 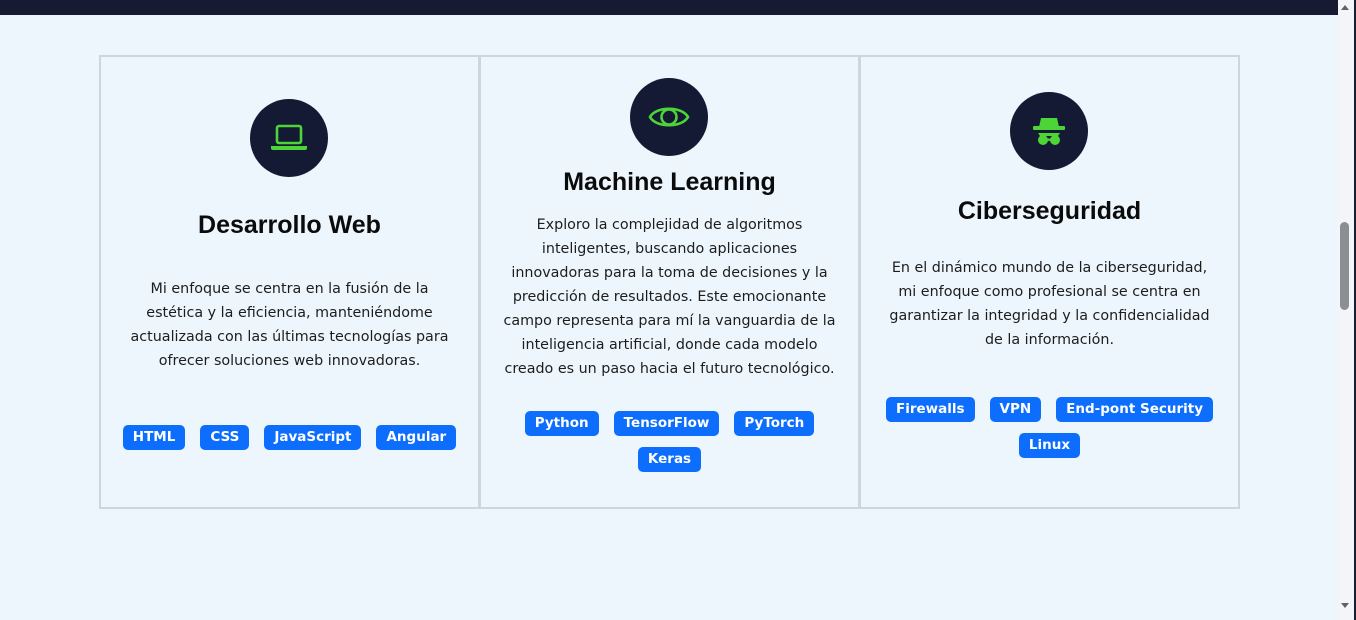 What do you see at coordinates (669, 7) in the screenshot?
I see `top-navbar-edge` at bounding box center [669, 7].